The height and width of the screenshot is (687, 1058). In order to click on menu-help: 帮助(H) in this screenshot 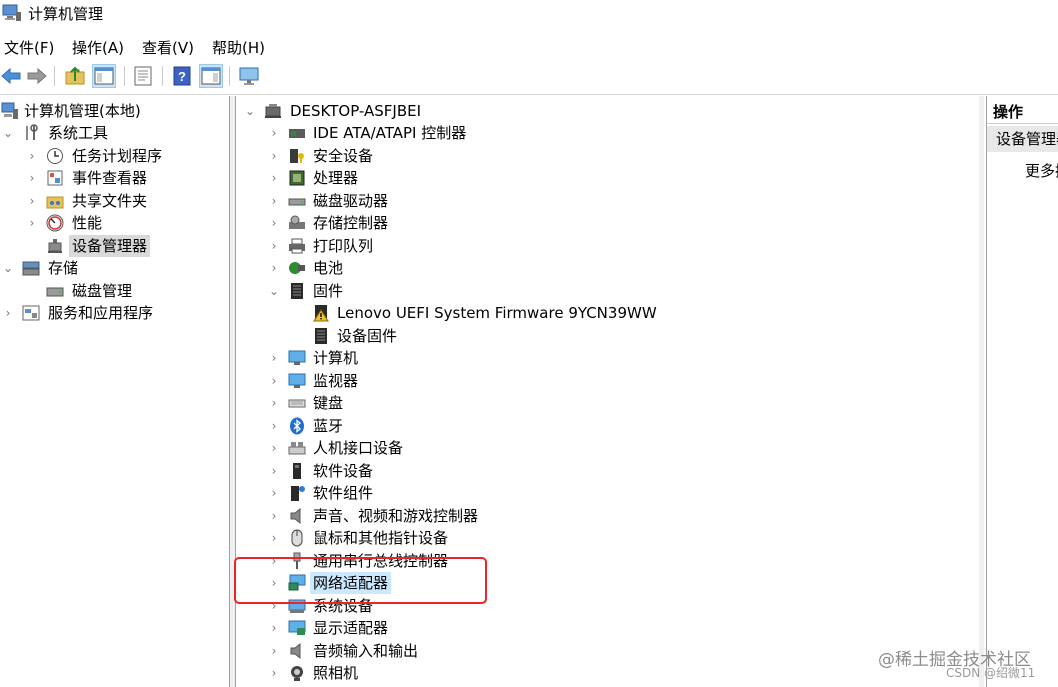, I will do `click(238, 47)`.